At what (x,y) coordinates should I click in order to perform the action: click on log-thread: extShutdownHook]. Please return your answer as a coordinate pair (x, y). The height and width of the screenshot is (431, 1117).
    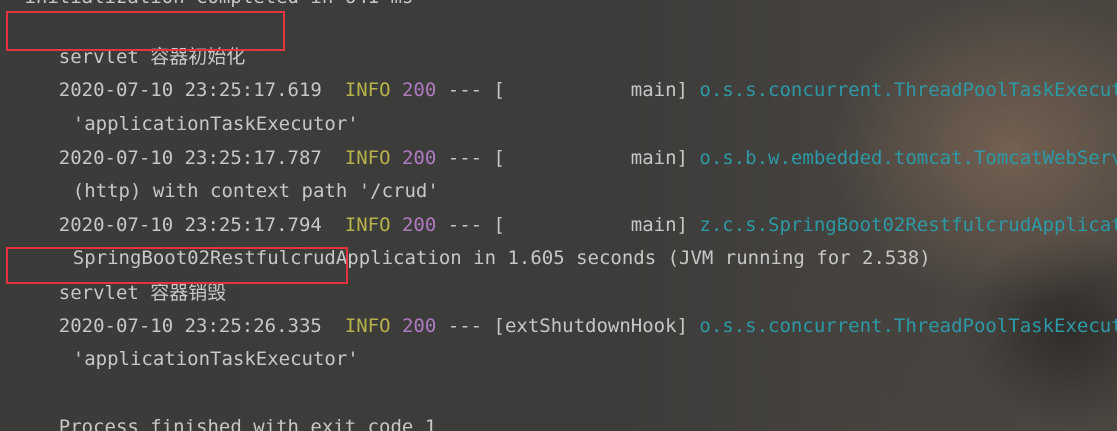
    Looking at the image, I should click on (596, 326).